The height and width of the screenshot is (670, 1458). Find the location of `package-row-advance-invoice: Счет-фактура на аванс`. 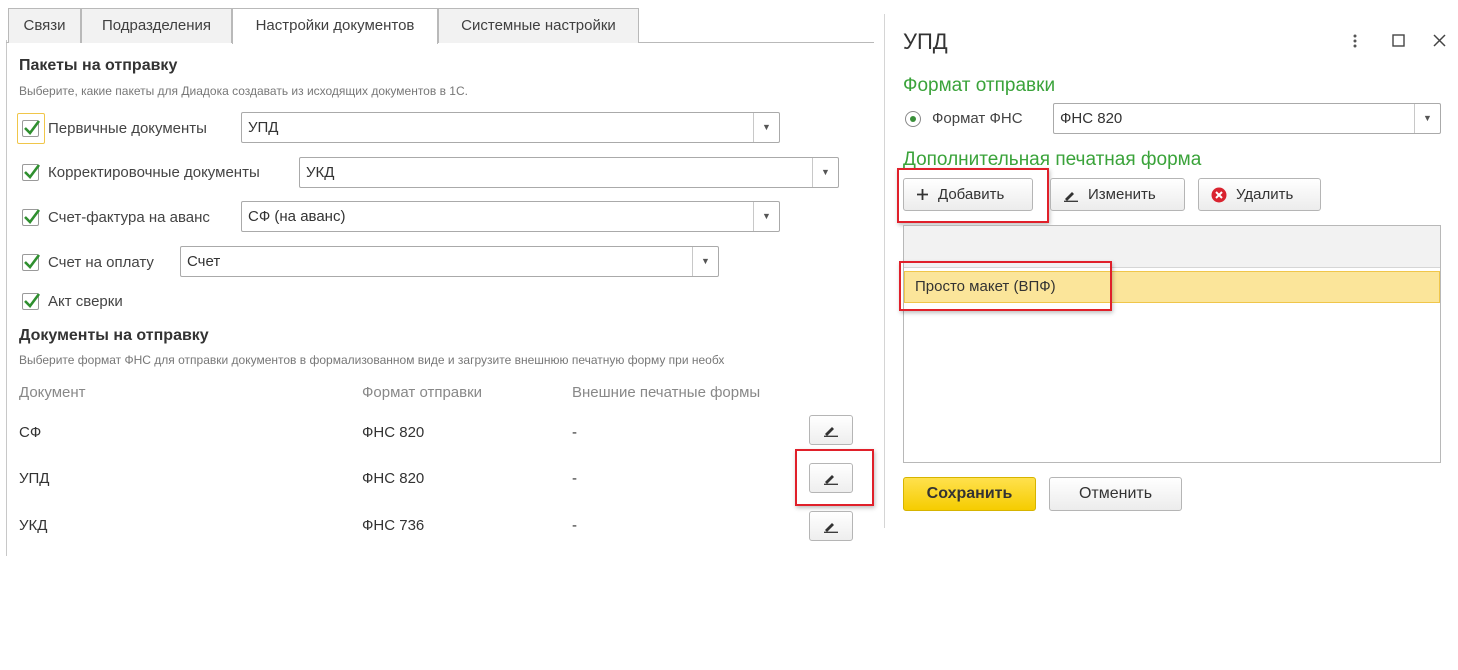

package-row-advance-invoice: Счет-фактура на аванс is located at coordinates (116, 217).